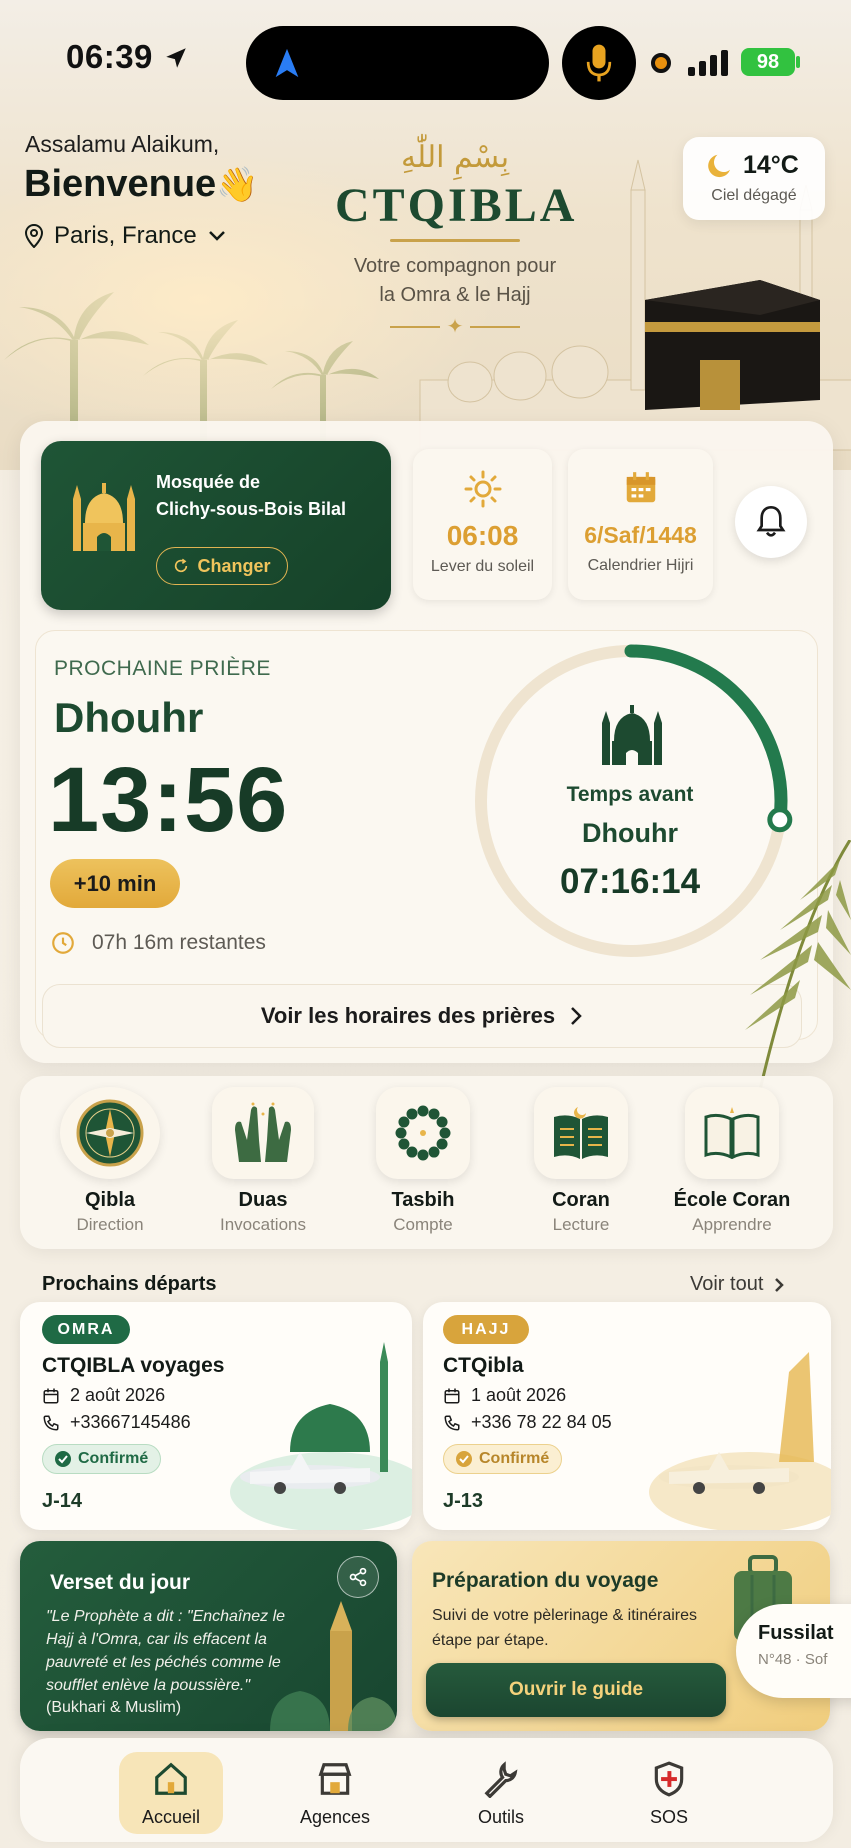 This screenshot has height=1848, width=851. I want to click on countdown-prayer: Dhouhr, so click(630, 833).